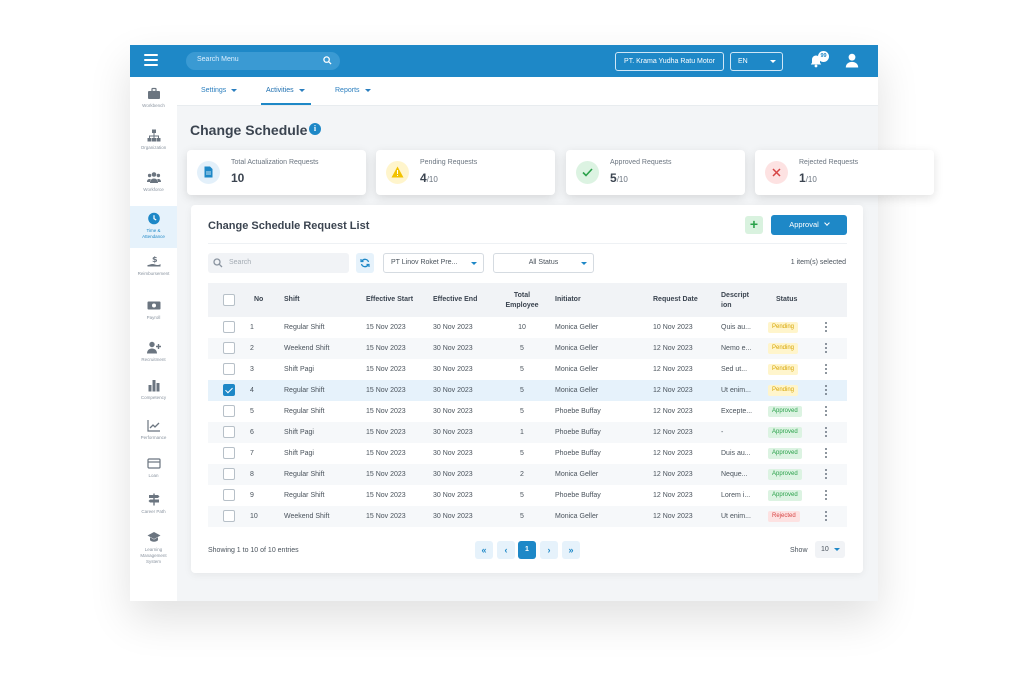 The image size is (1024, 700). I want to click on approval-button: Approval, so click(809, 225).